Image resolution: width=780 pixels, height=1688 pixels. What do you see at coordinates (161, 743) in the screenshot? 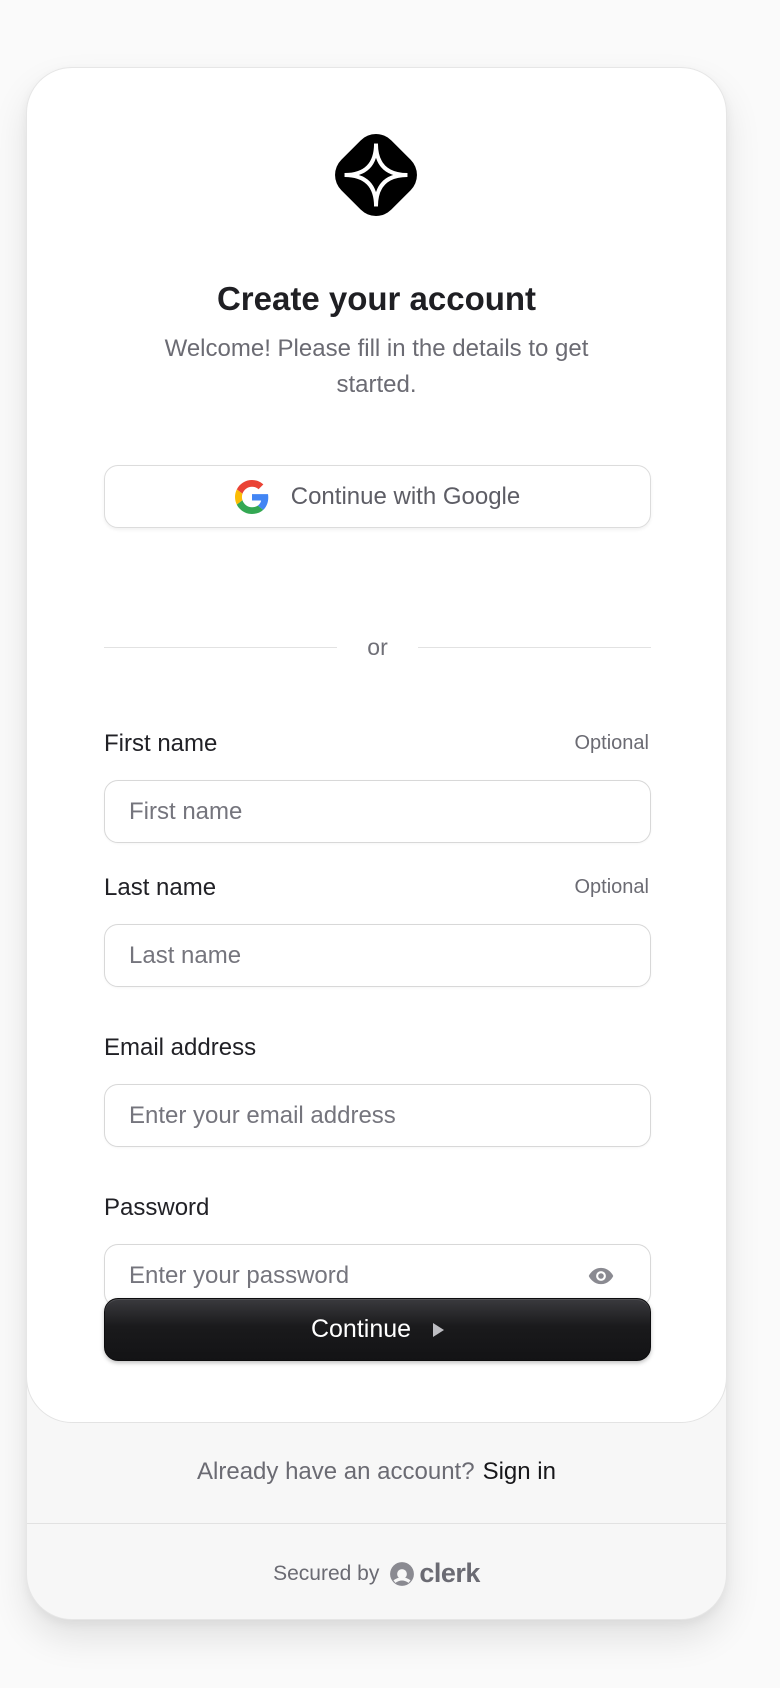
I see `first-name-label: First name` at bounding box center [161, 743].